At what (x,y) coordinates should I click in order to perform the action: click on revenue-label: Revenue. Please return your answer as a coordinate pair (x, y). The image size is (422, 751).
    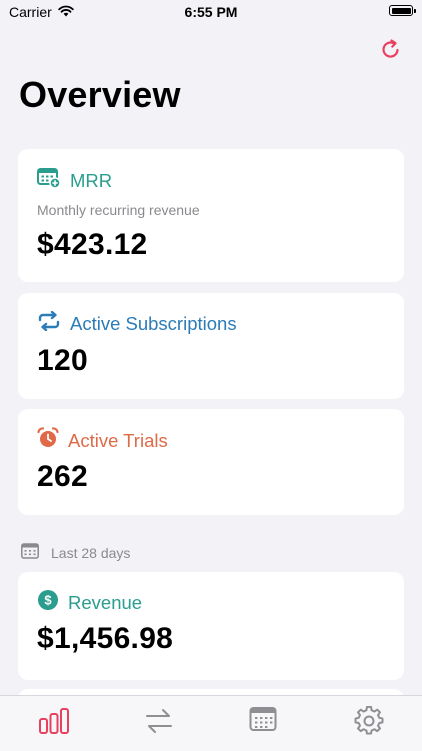
    Looking at the image, I should click on (105, 602).